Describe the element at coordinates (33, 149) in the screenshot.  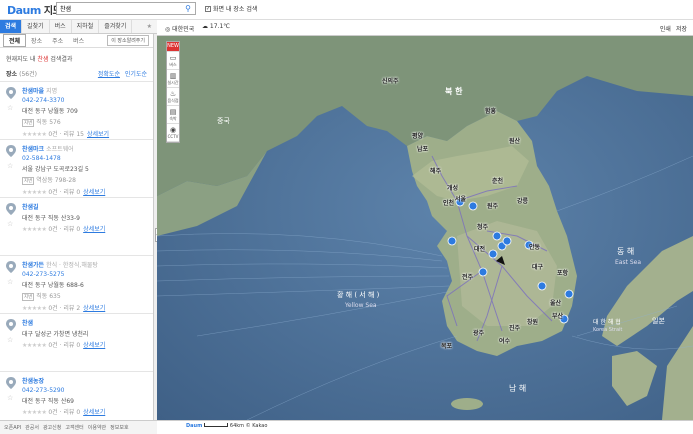
I see `place-name: 찬샘마크` at that location.